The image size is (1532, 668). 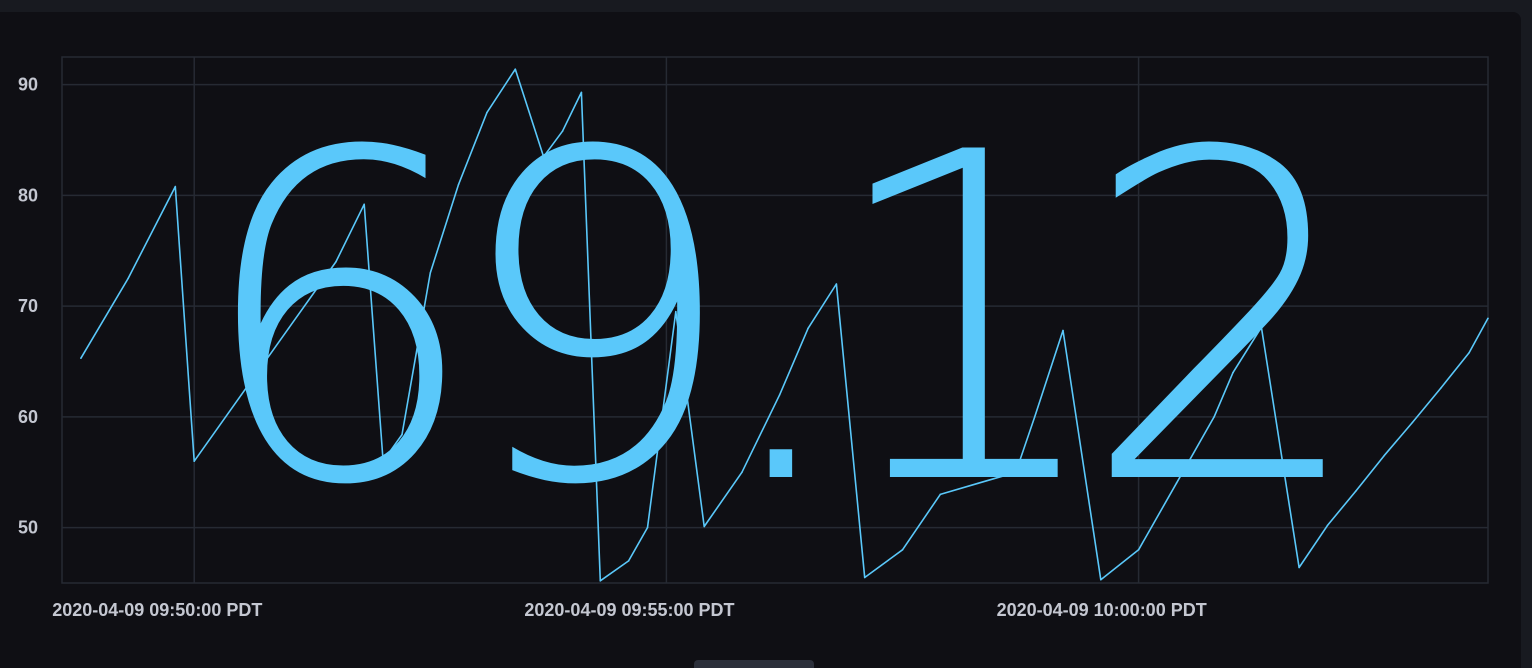 What do you see at coordinates (28, 85) in the screenshot?
I see `y-tick-label: 90` at bounding box center [28, 85].